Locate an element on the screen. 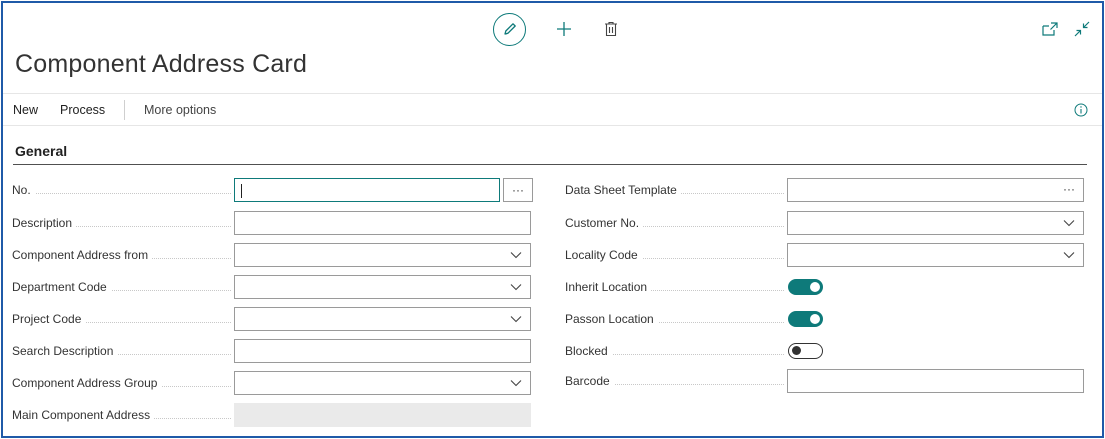  field-label: Barcode is located at coordinates (589, 381).